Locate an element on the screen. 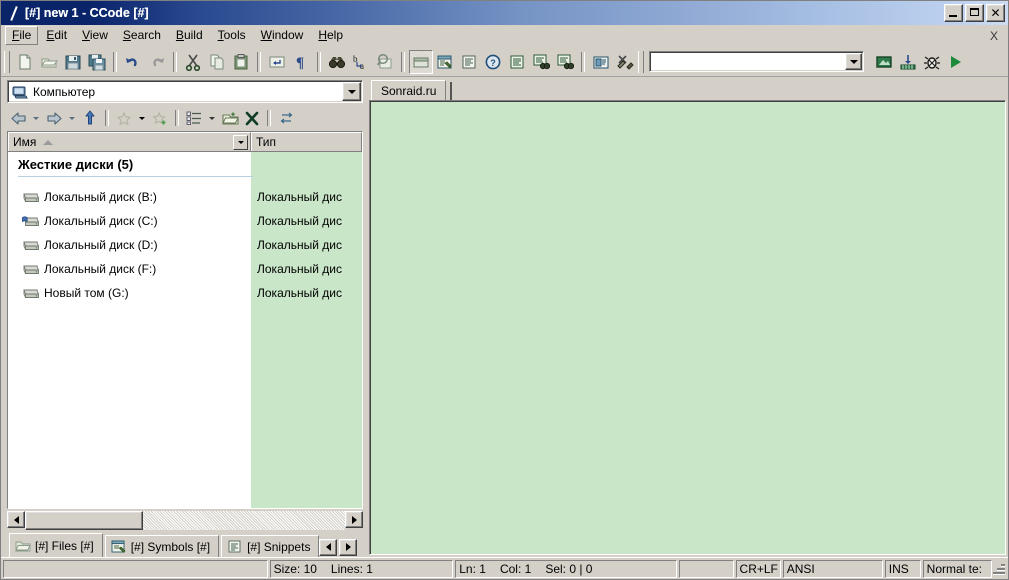  favorites-dropdown-icon is located at coordinates (142, 118).